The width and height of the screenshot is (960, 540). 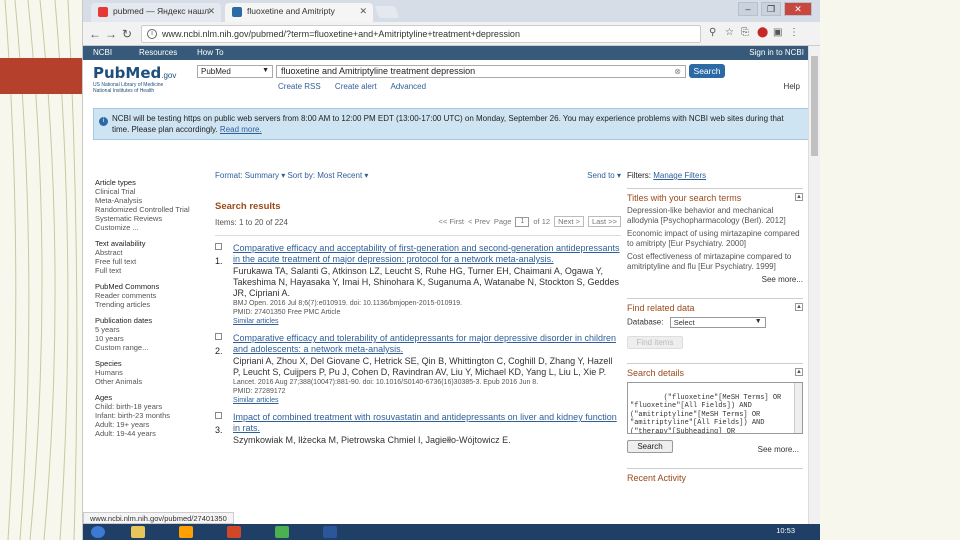 What do you see at coordinates (451, 221) in the screenshot?
I see `first-page-link: << First` at bounding box center [451, 221].